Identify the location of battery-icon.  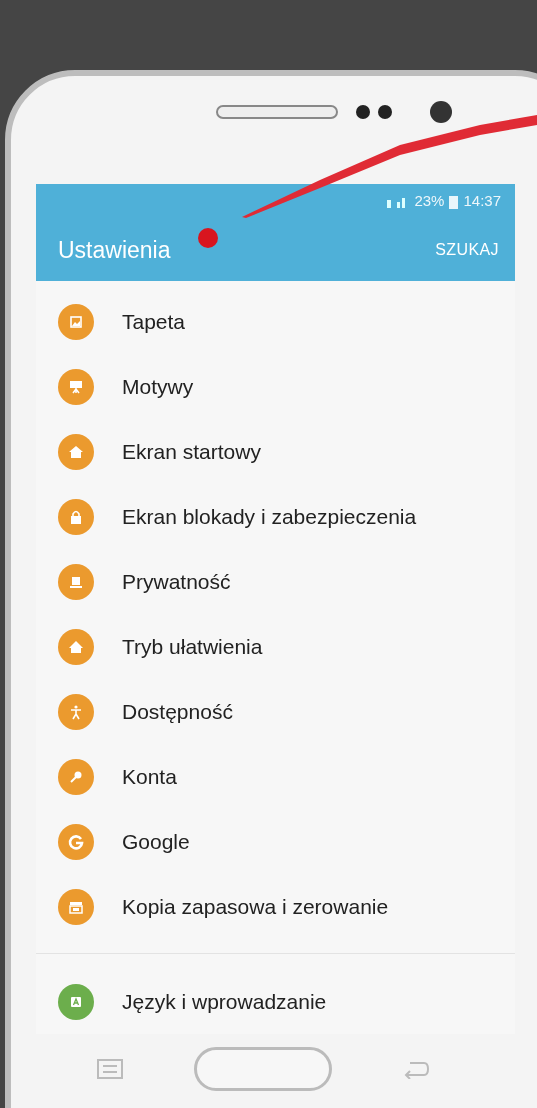
(454, 201).